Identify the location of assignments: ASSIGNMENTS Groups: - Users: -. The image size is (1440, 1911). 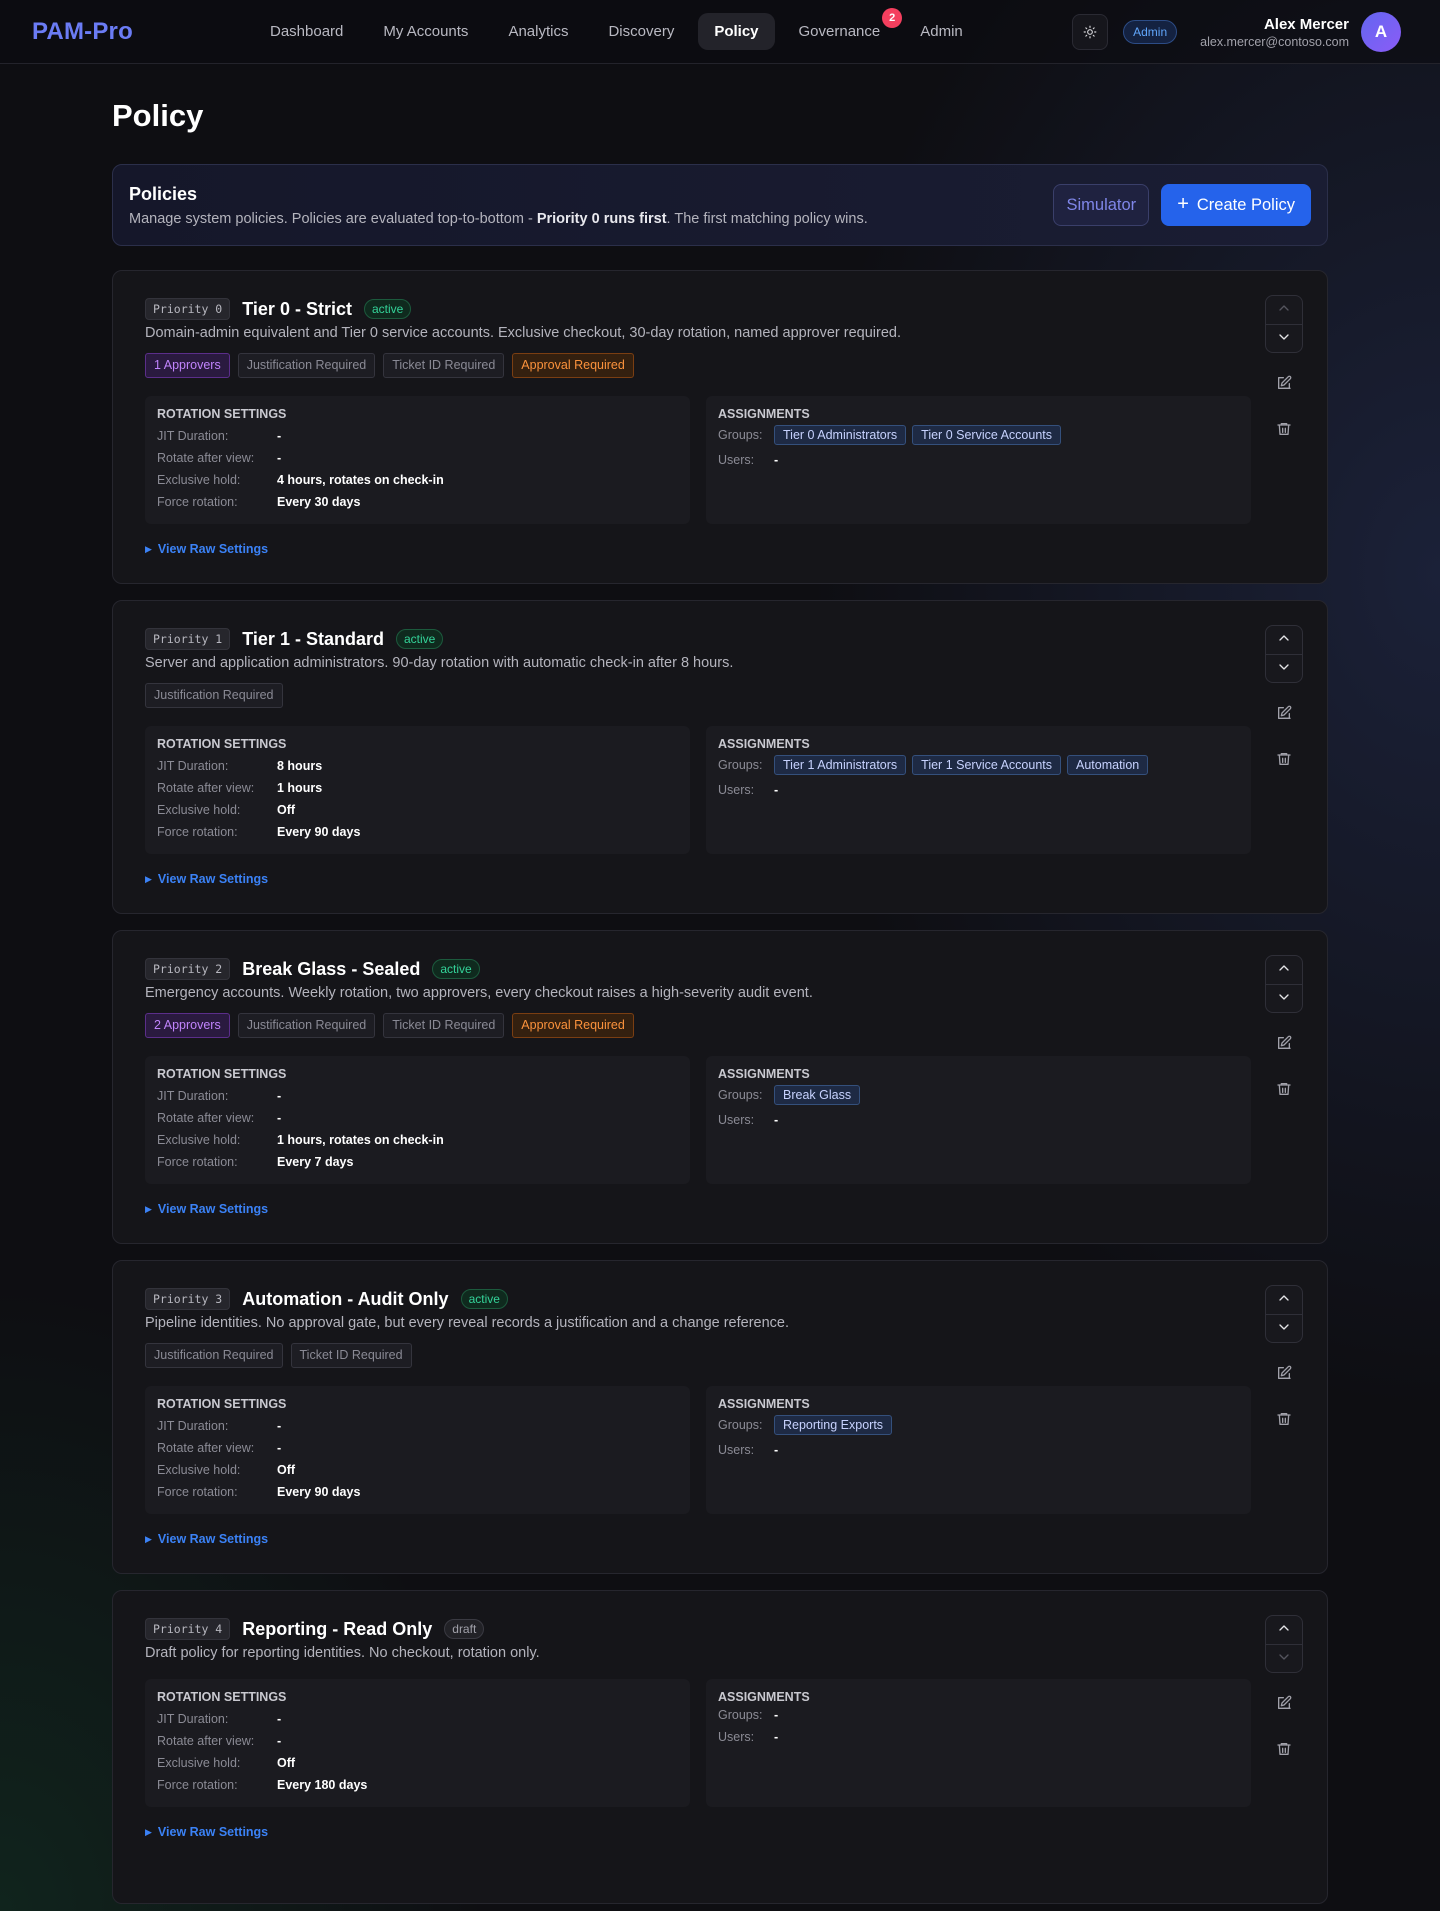
(978, 1743).